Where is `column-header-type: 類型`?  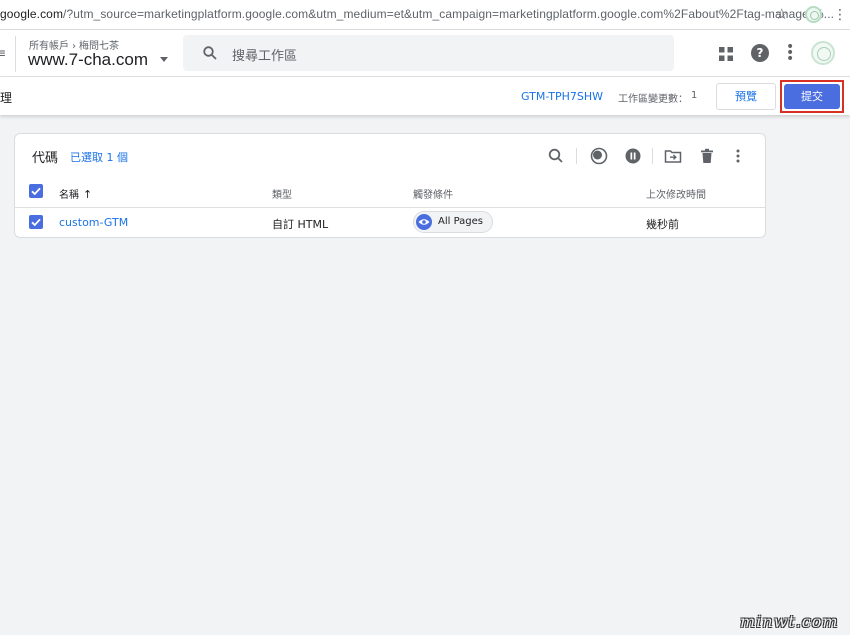 column-header-type: 類型 is located at coordinates (282, 193).